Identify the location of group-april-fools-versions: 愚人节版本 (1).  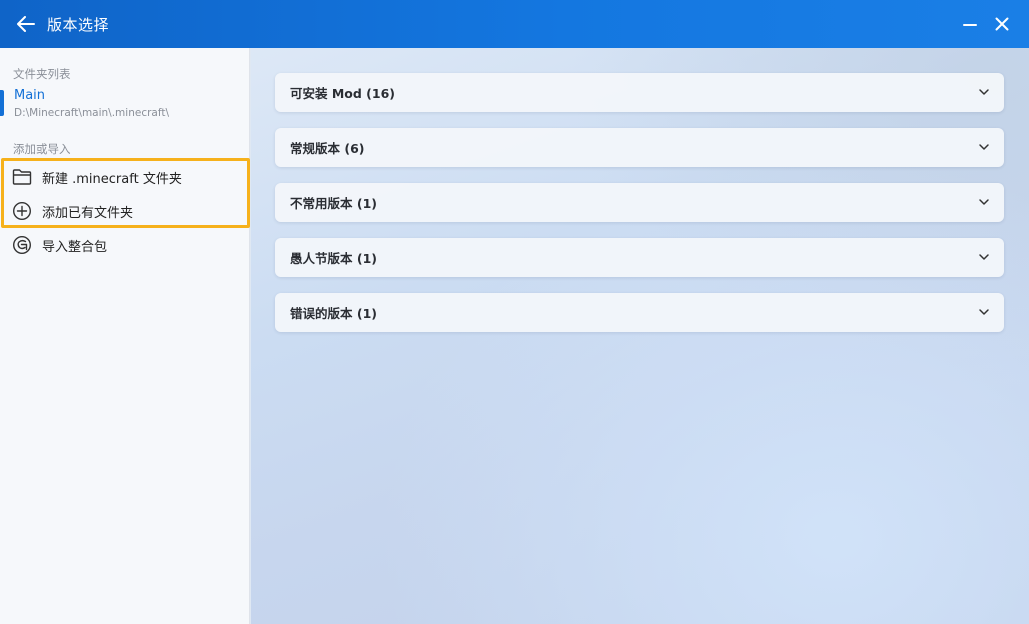
(639, 257).